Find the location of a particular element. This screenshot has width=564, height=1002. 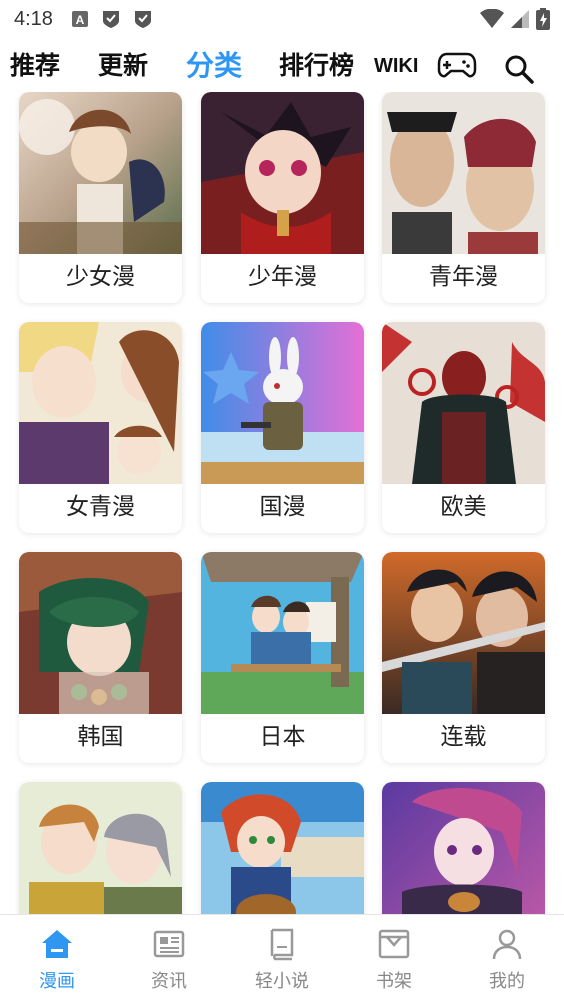

bottom-tab-profile: 我的 is located at coordinates (507, 958).